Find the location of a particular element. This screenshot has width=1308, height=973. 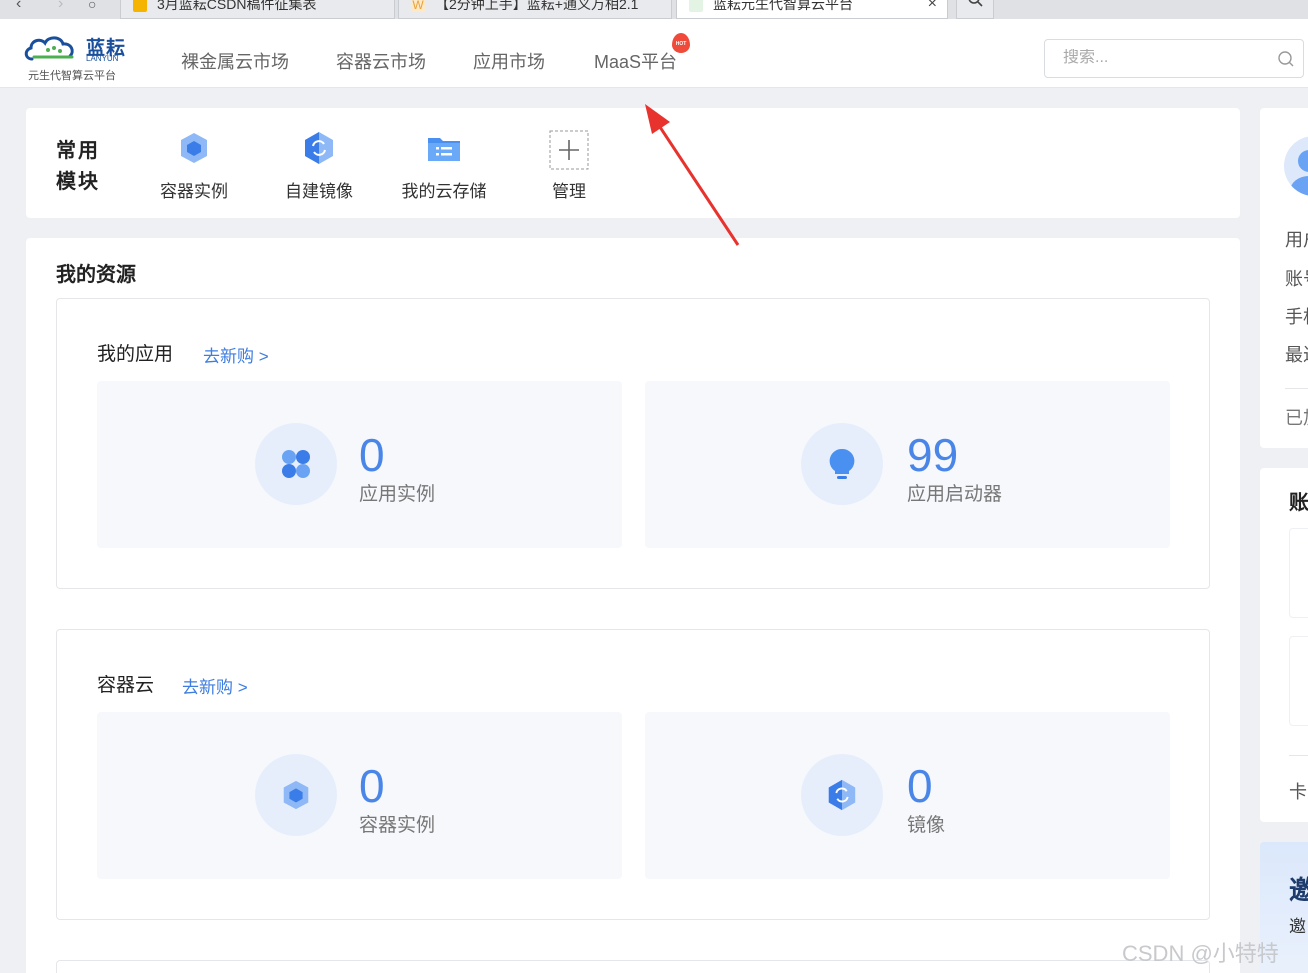

search-input is located at coordinates (1163, 58).